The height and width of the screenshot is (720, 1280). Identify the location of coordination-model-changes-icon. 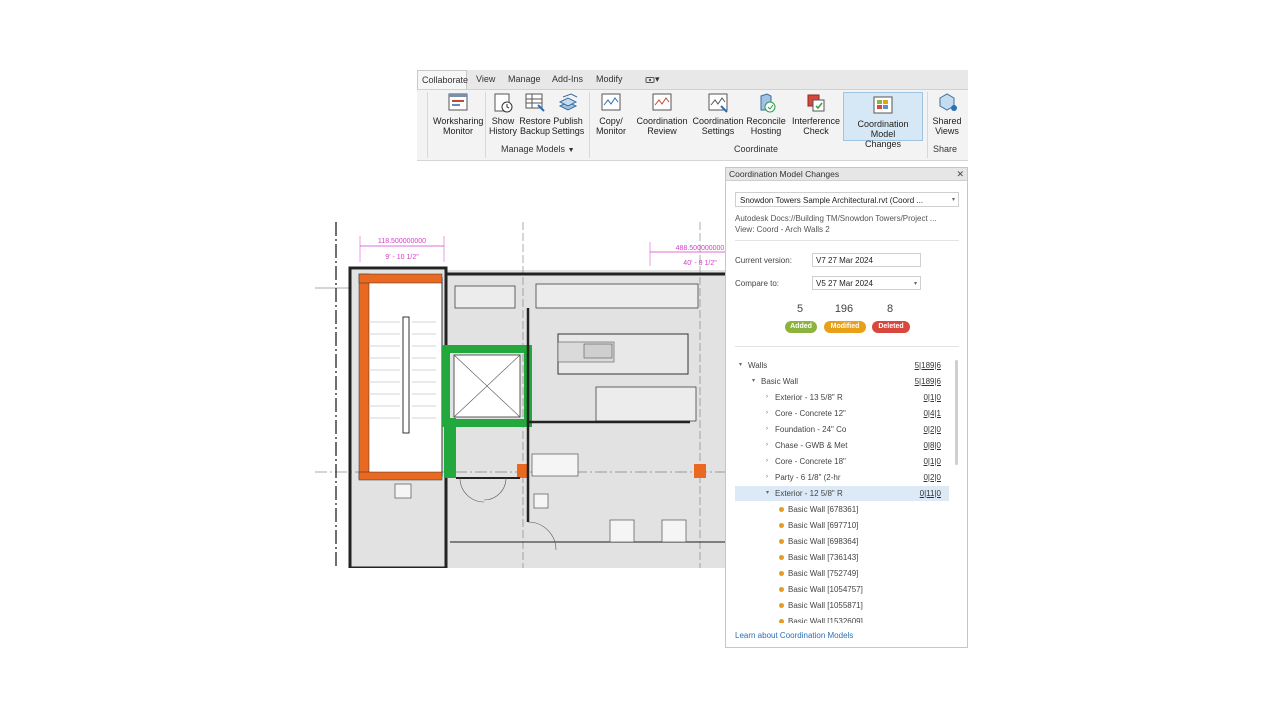
(883, 105).